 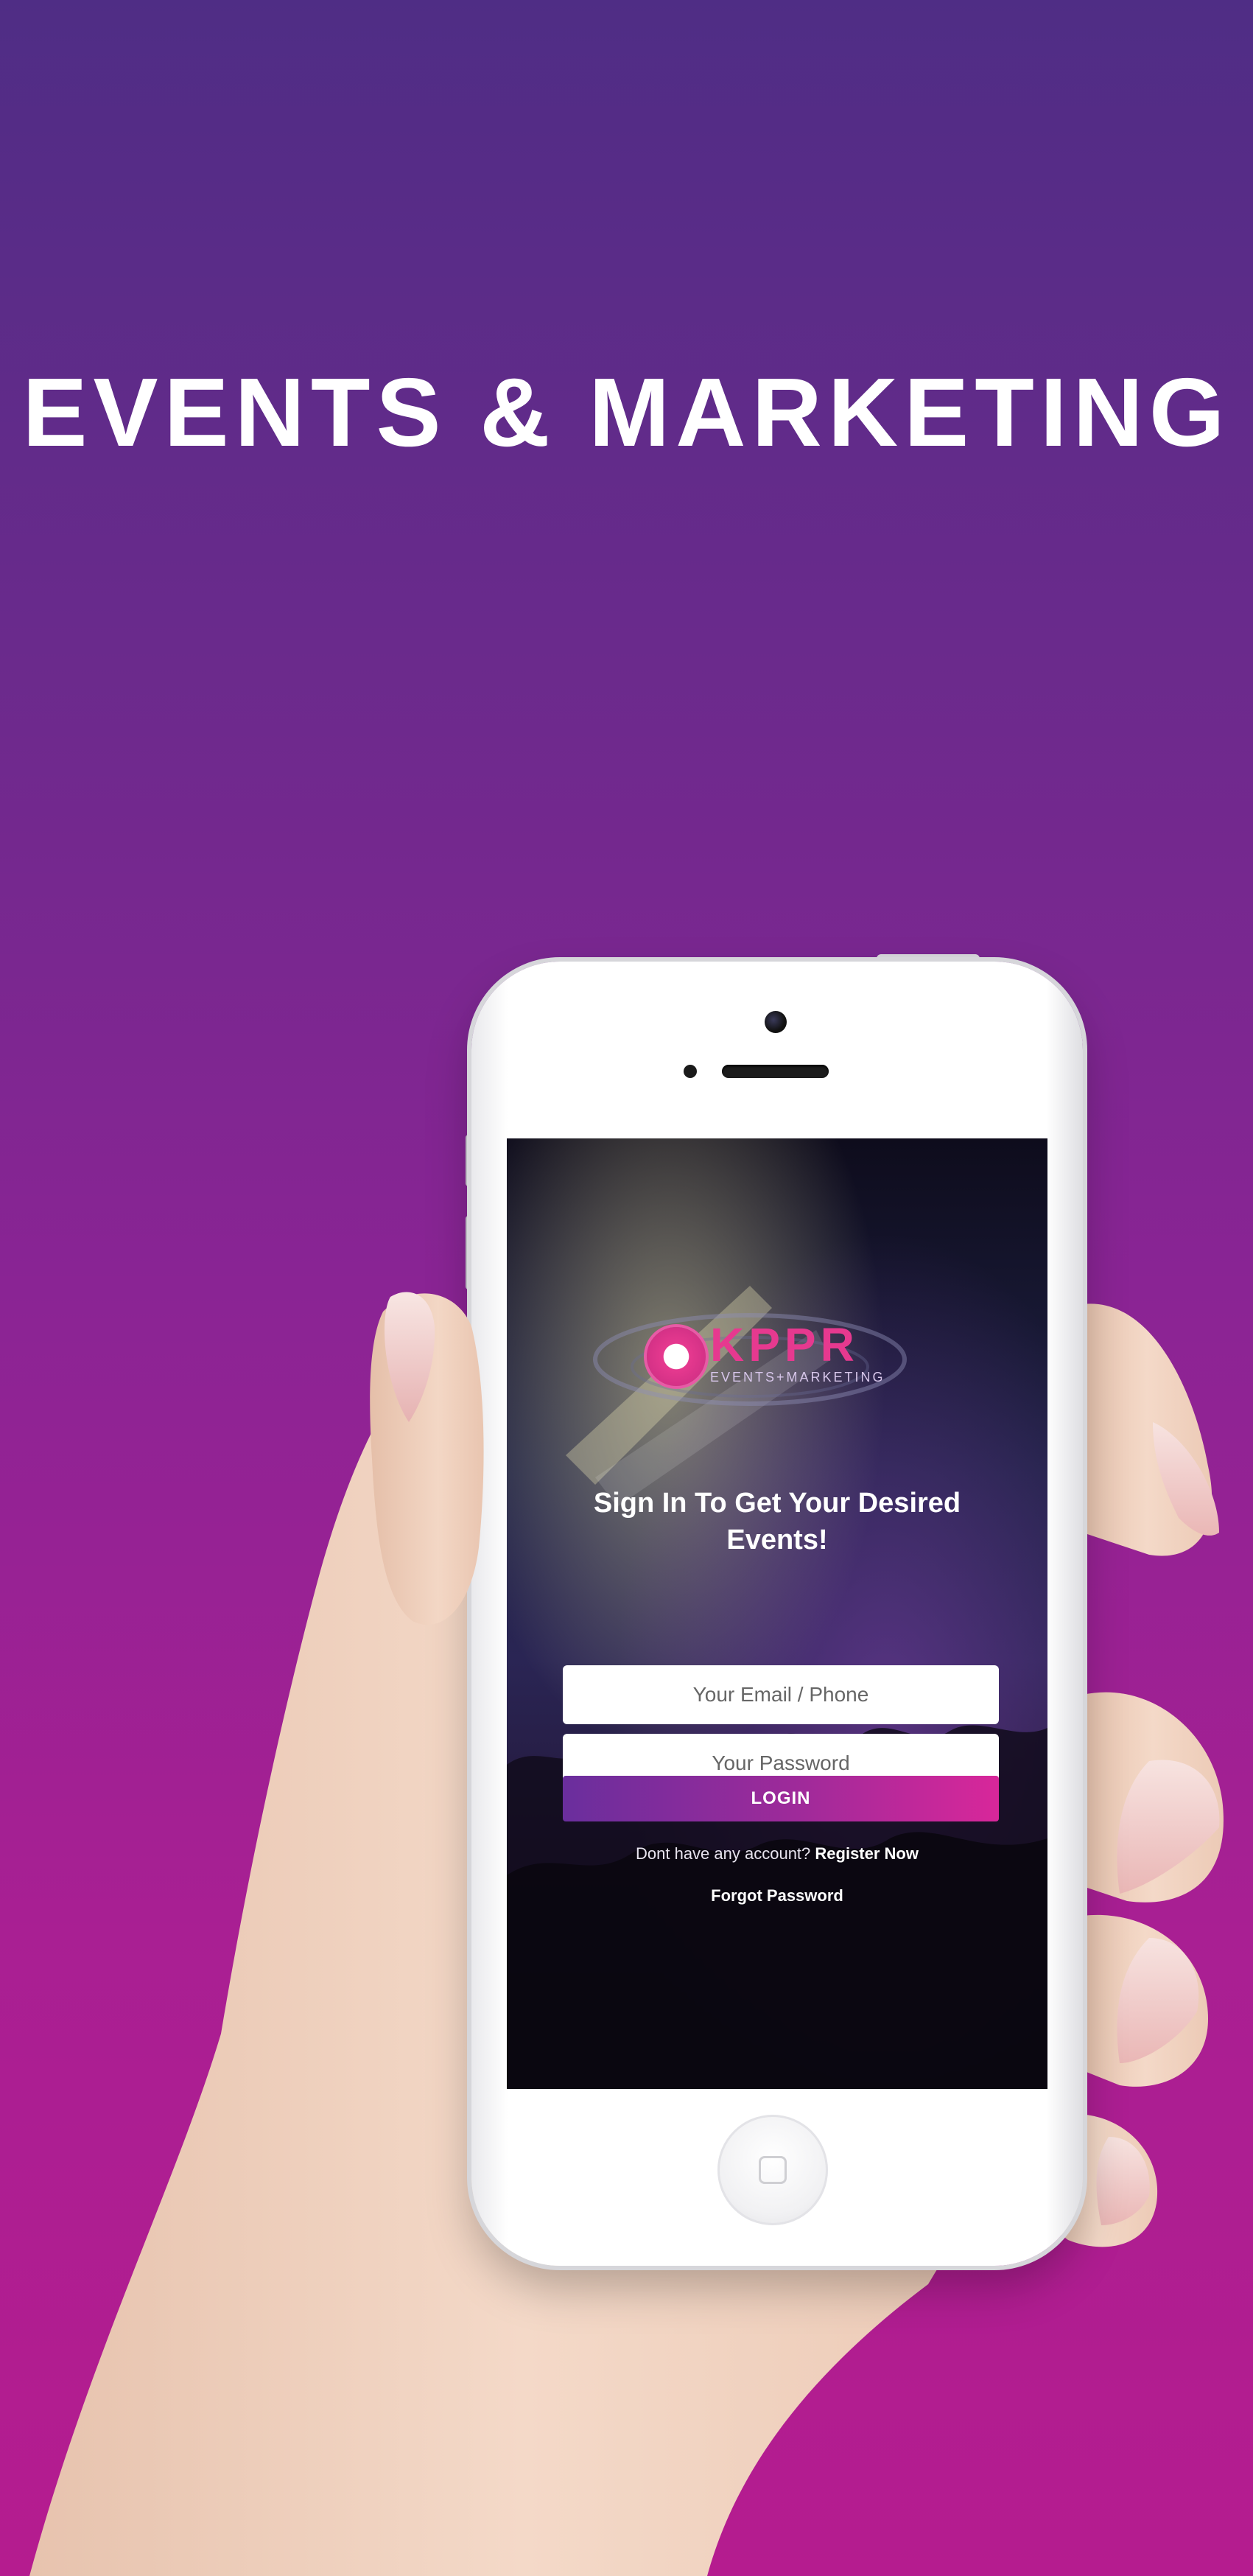 I want to click on home-square-icon, so click(x=773, y=2170).